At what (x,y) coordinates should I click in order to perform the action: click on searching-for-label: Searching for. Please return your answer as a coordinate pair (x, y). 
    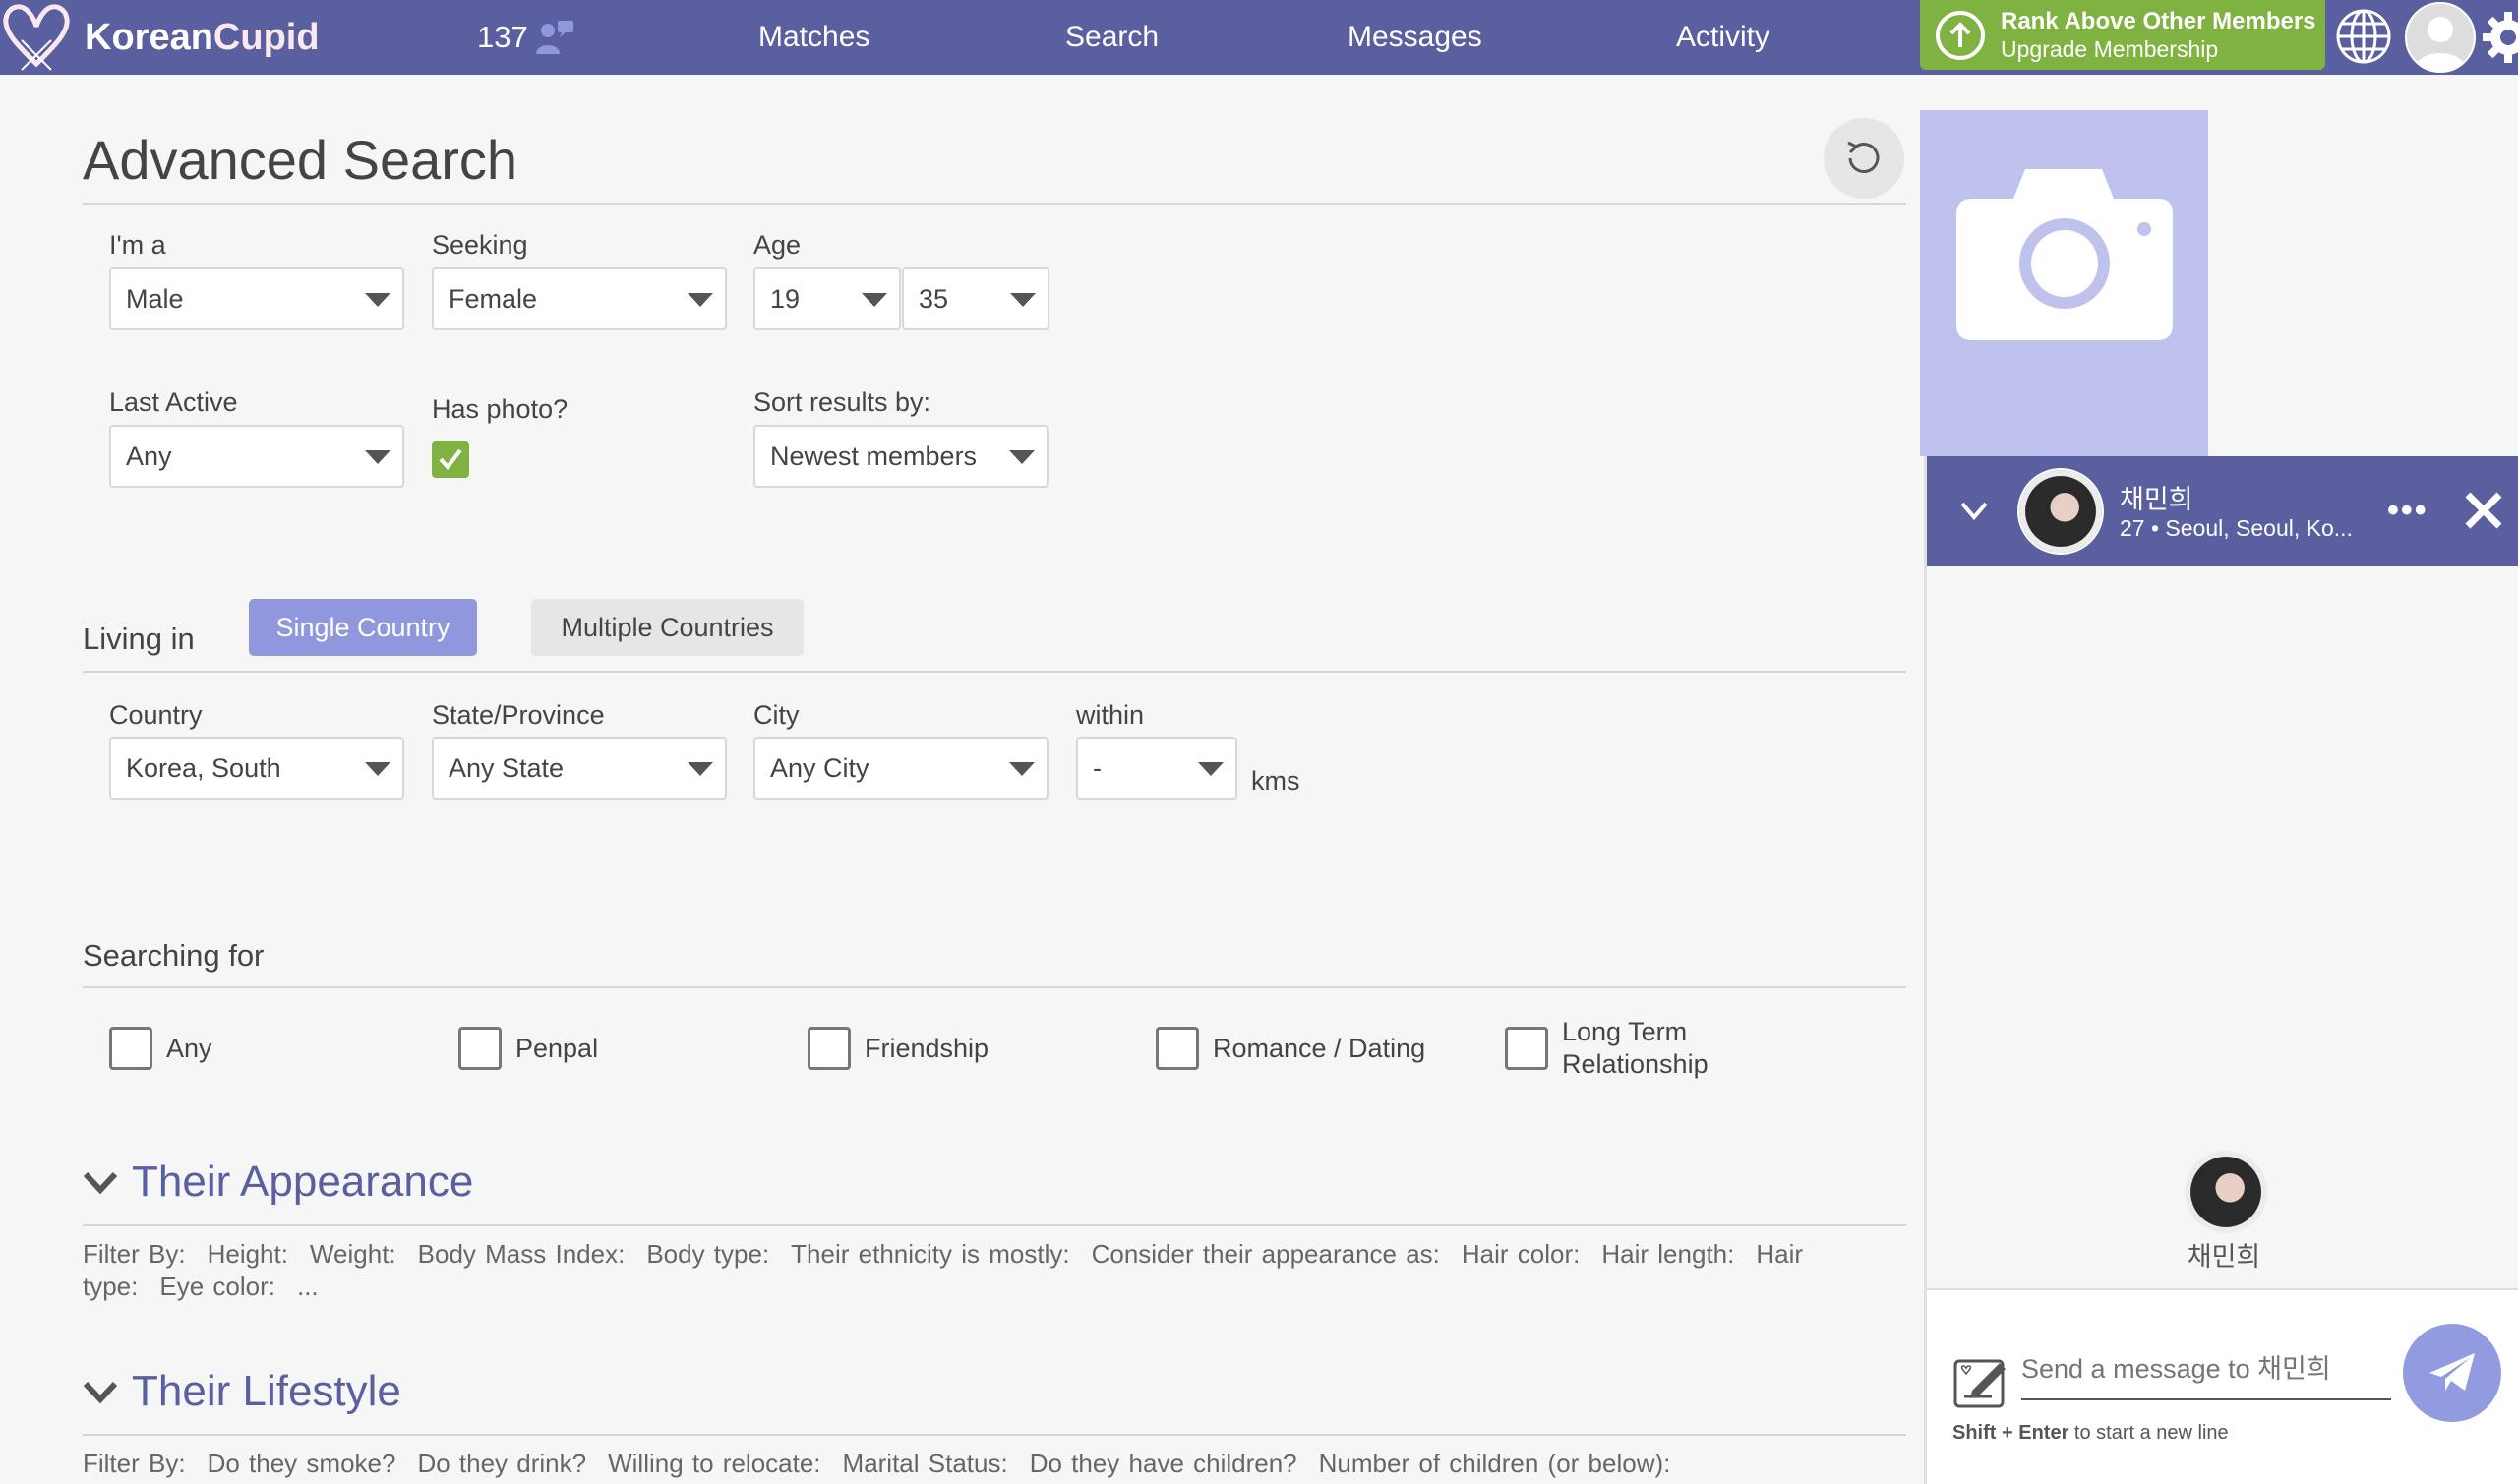
    Looking at the image, I should click on (174, 955).